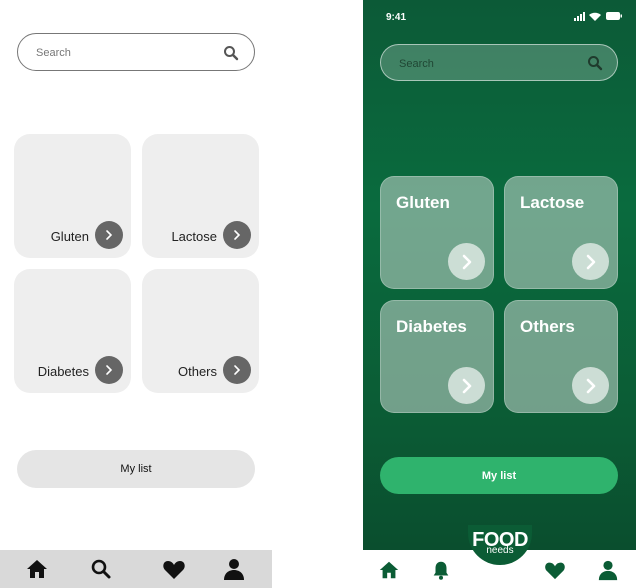 This screenshot has width=636, height=588. Describe the element at coordinates (598, 16) in the screenshot. I see `status-icons` at that location.